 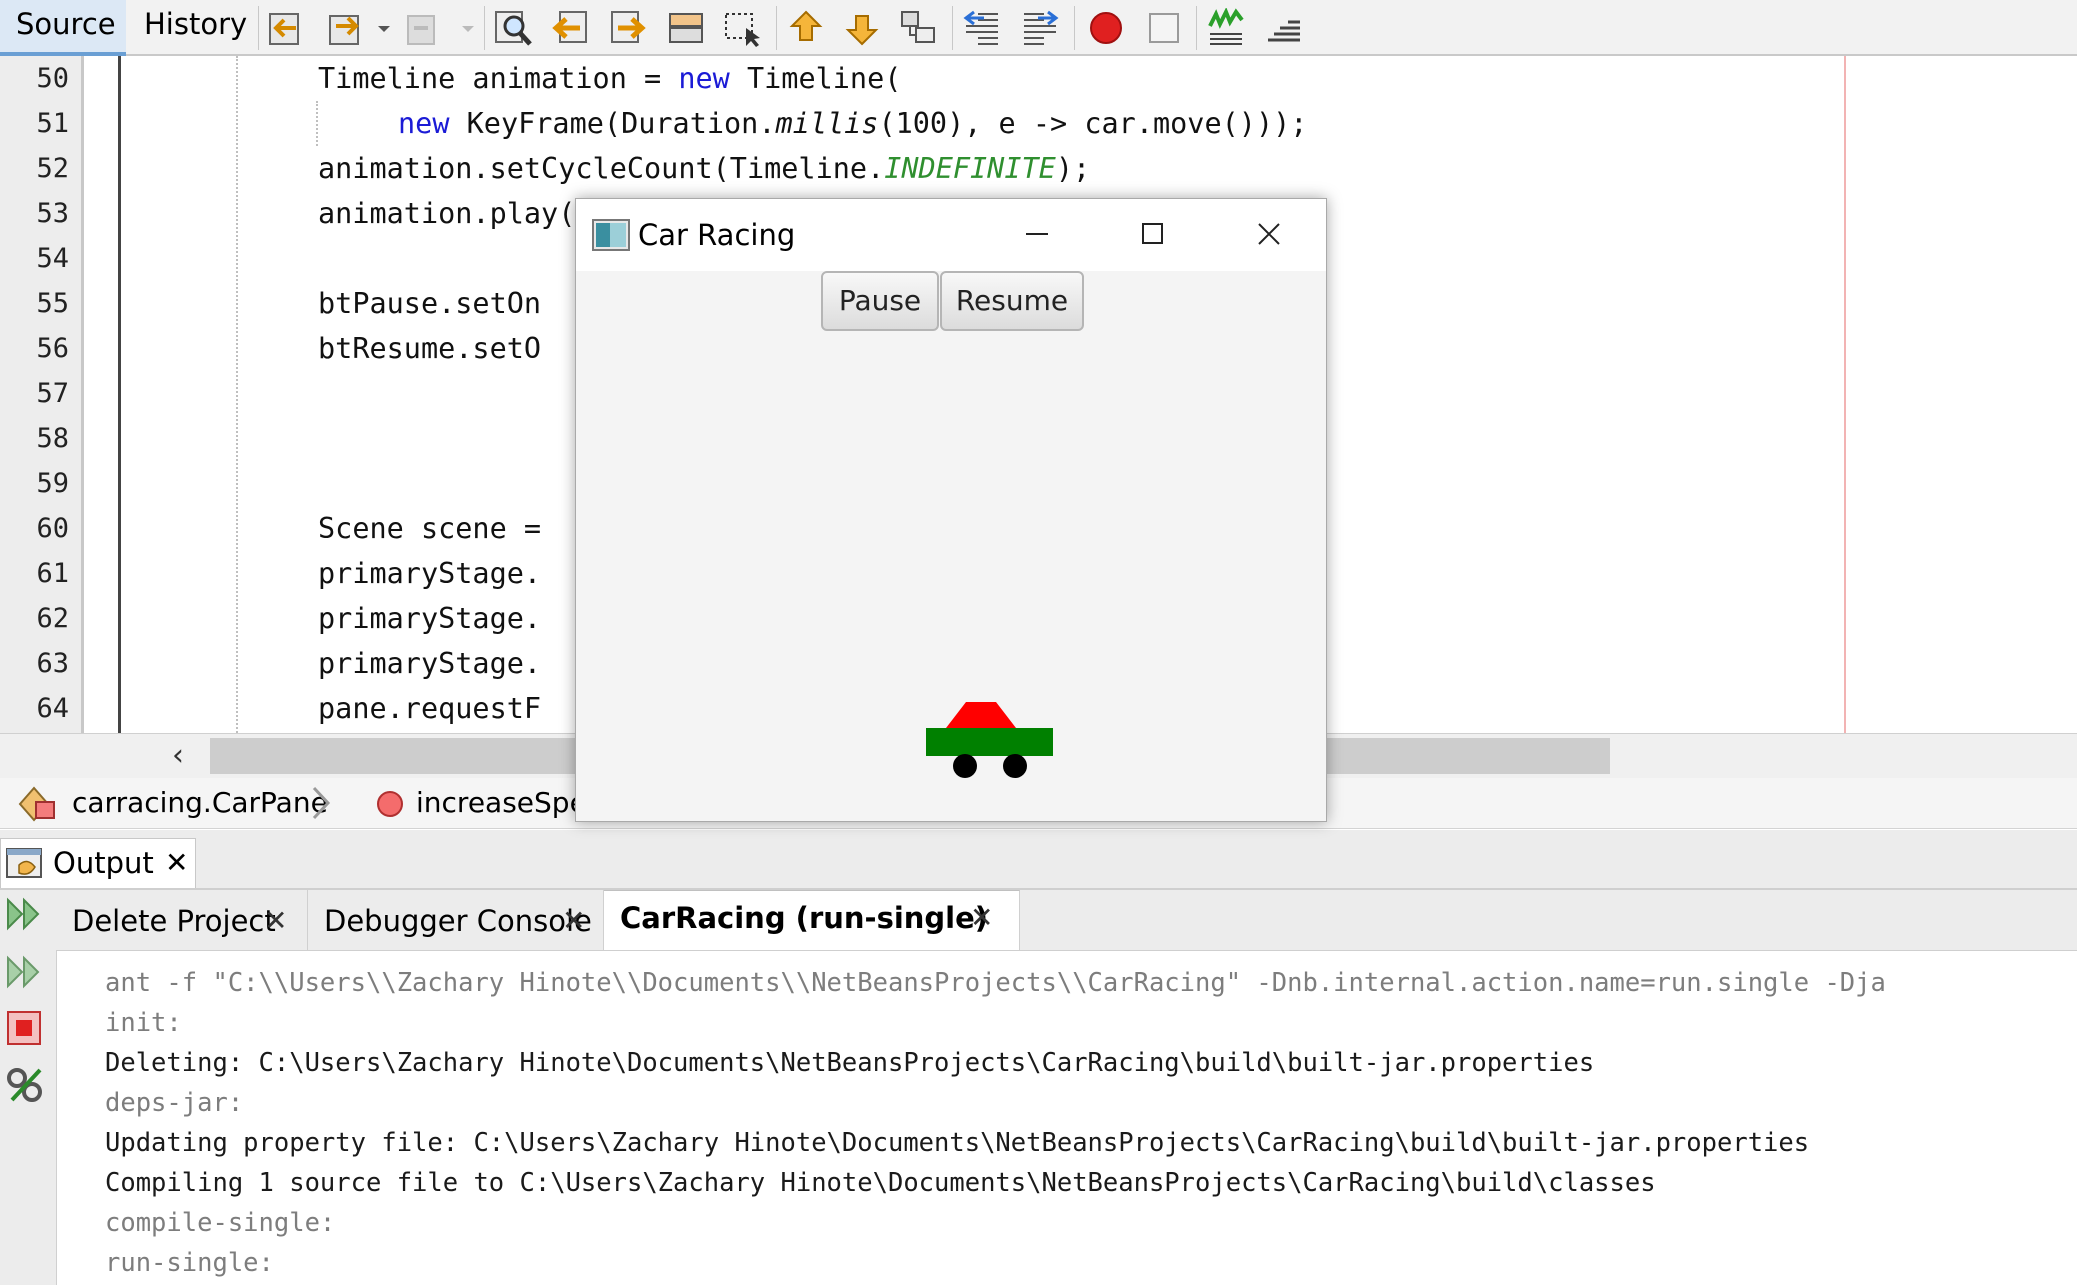 I want to click on rerun-with-params-icon, so click(x=26, y=974).